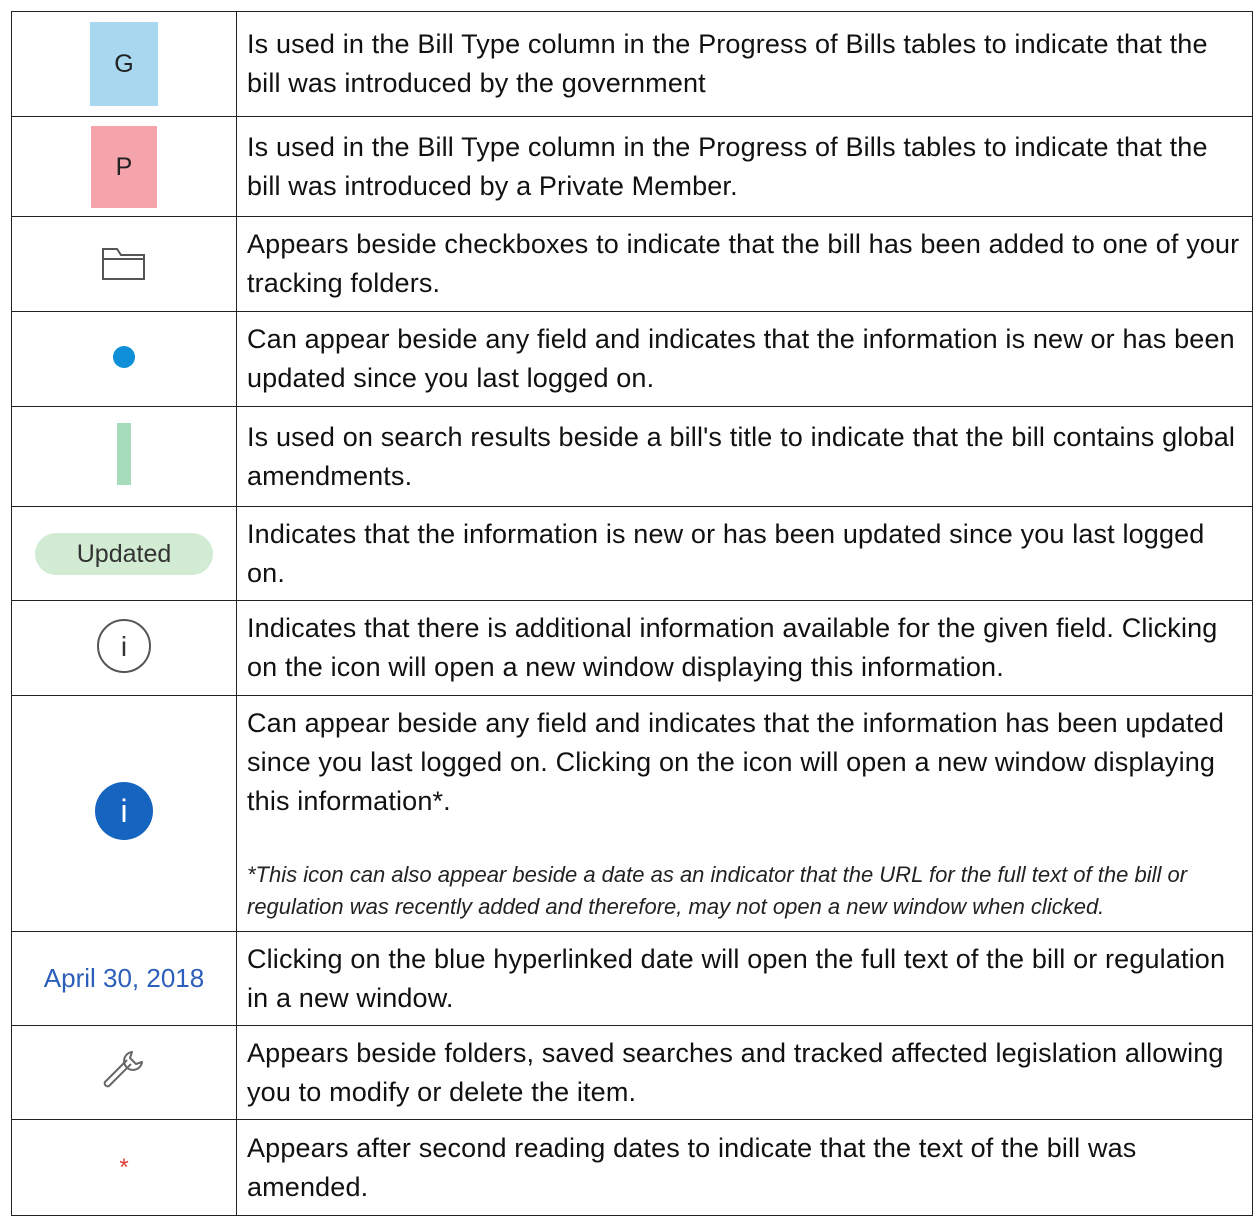 This screenshot has width=1253, height=1216. I want to click on updated-badge: Updated, so click(124, 553).